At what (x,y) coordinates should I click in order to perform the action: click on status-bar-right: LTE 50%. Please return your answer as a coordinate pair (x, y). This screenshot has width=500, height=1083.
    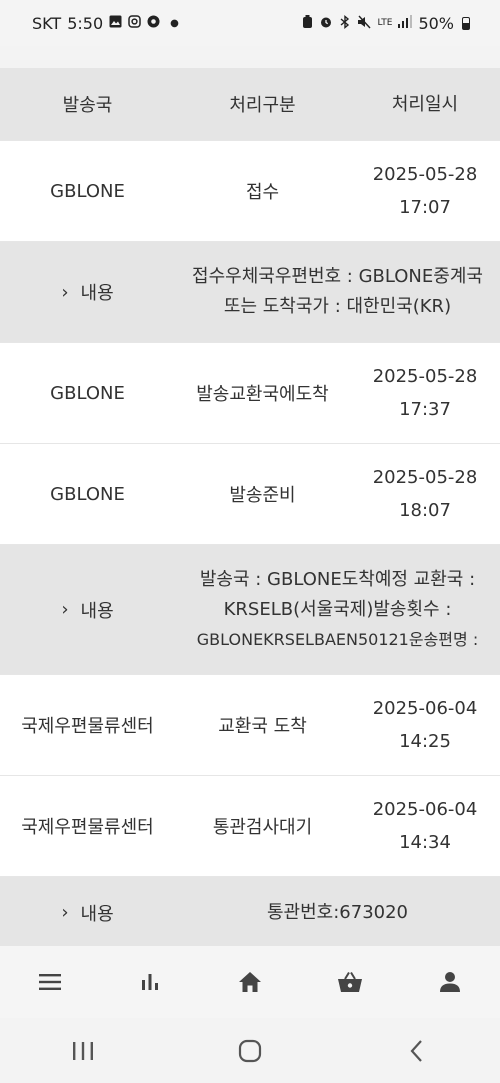
    Looking at the image, I should click on (386, 23).